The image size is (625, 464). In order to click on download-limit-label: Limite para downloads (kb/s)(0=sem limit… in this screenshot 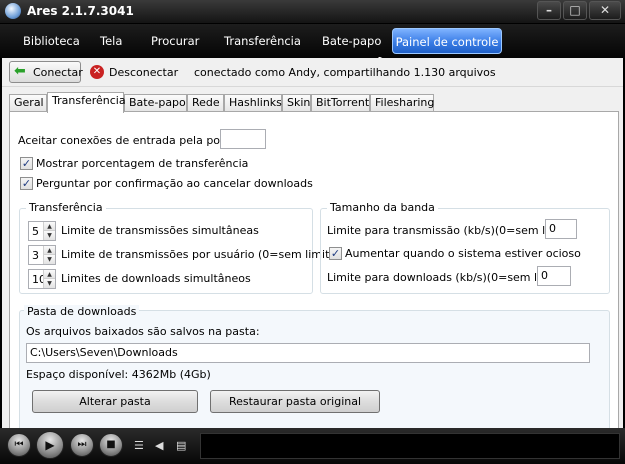, I will do `click(448, 277)`.